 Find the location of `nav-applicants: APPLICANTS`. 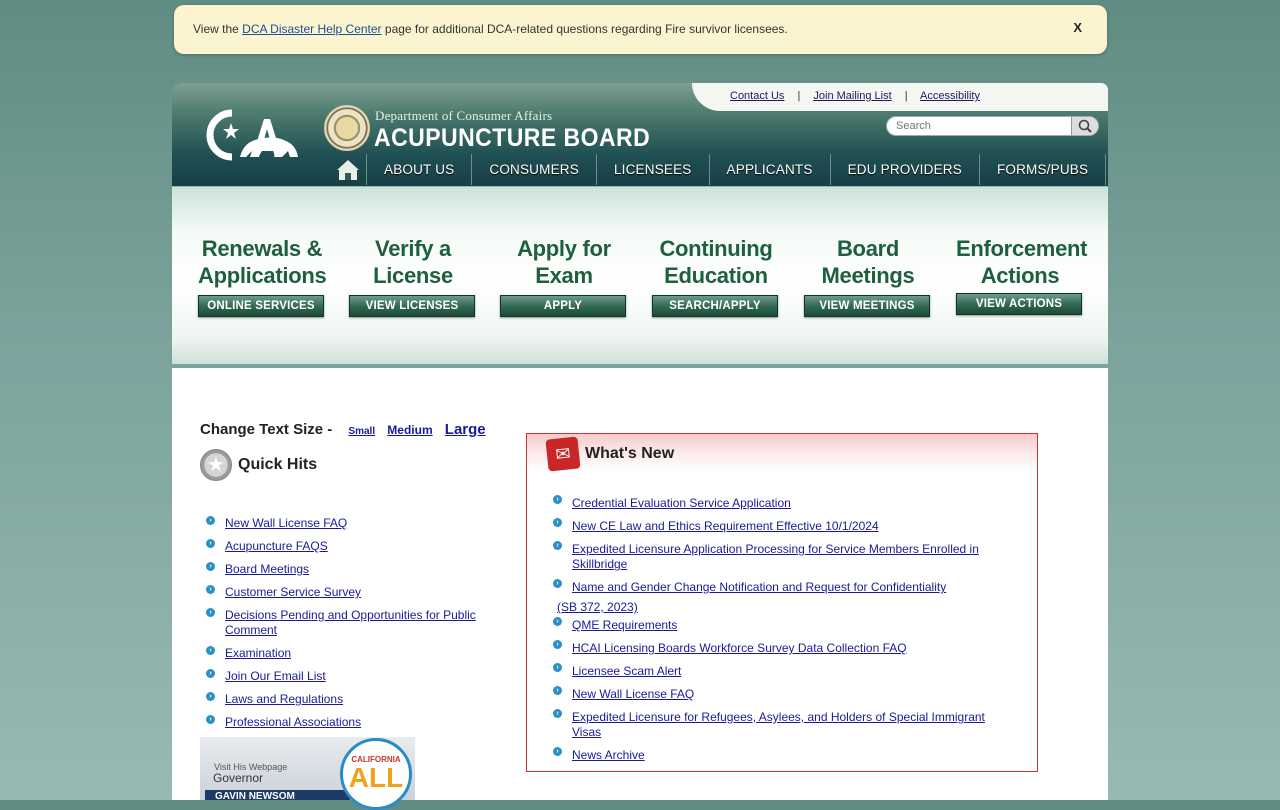

nav-applicants: APPLICANTS is located at coordinates (770, 169).